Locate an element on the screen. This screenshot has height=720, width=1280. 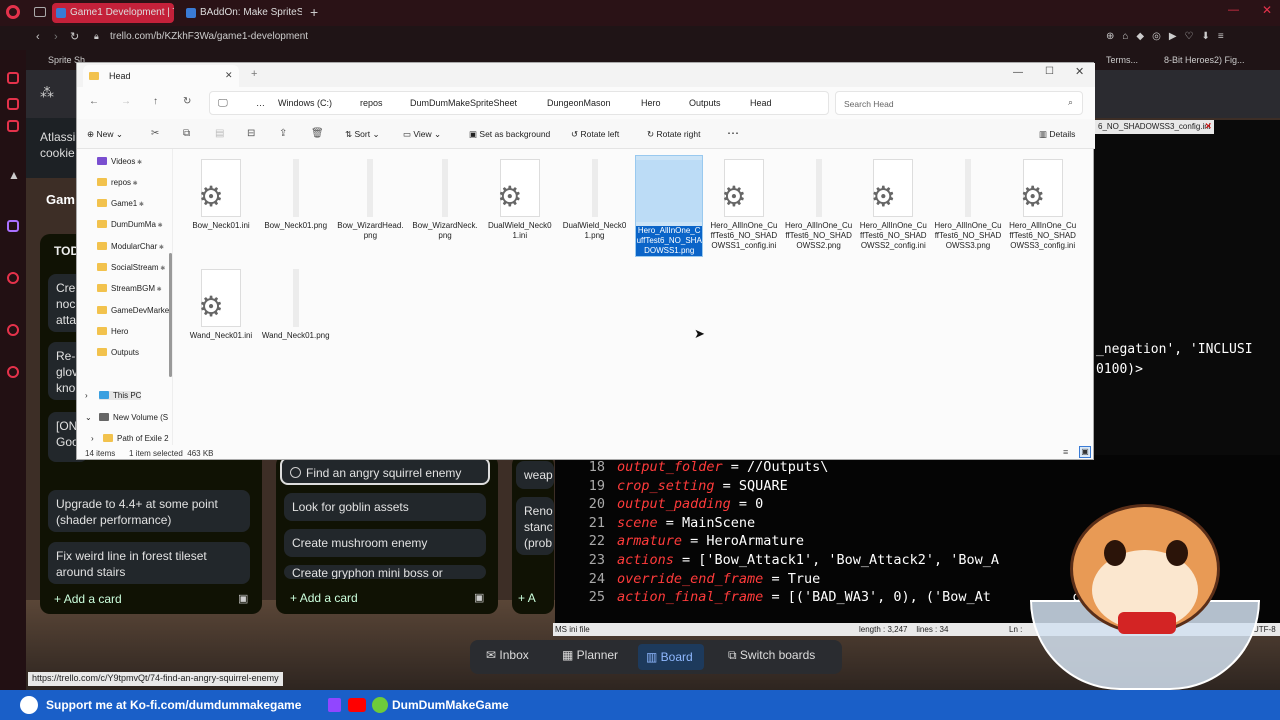
nav-item: Game1 ✱ is located at coordinates (120, 203).